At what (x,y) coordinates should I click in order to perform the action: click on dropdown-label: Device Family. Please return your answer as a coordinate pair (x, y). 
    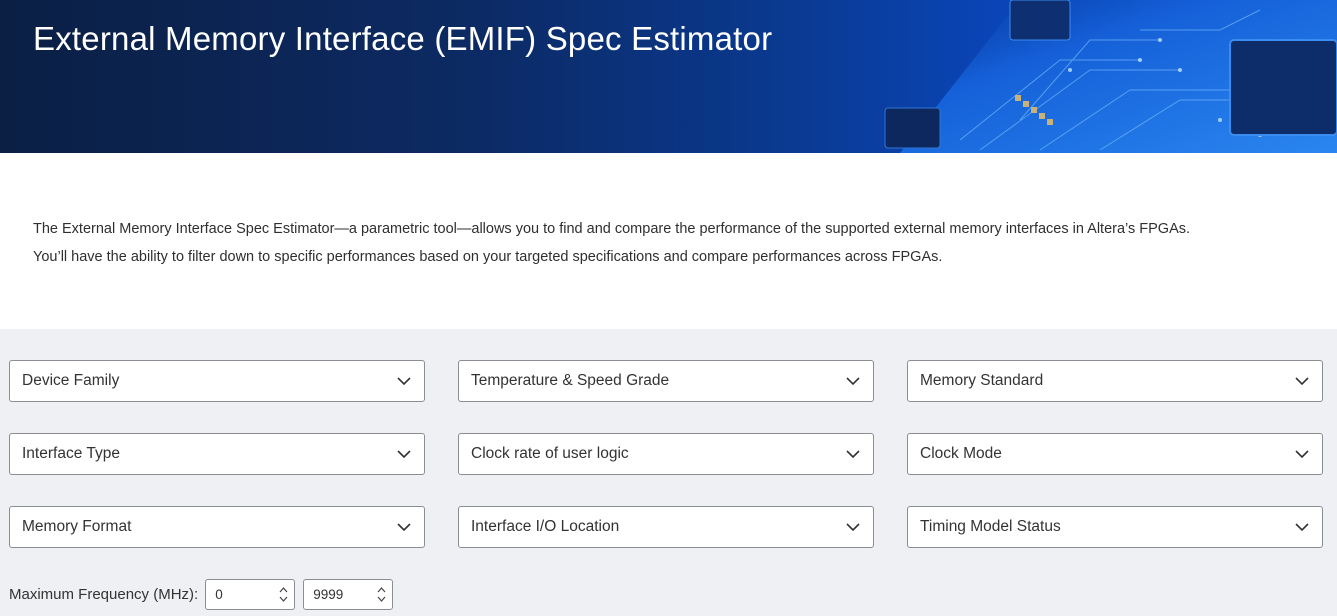
    Looking at the image, I should click on (71, 380).